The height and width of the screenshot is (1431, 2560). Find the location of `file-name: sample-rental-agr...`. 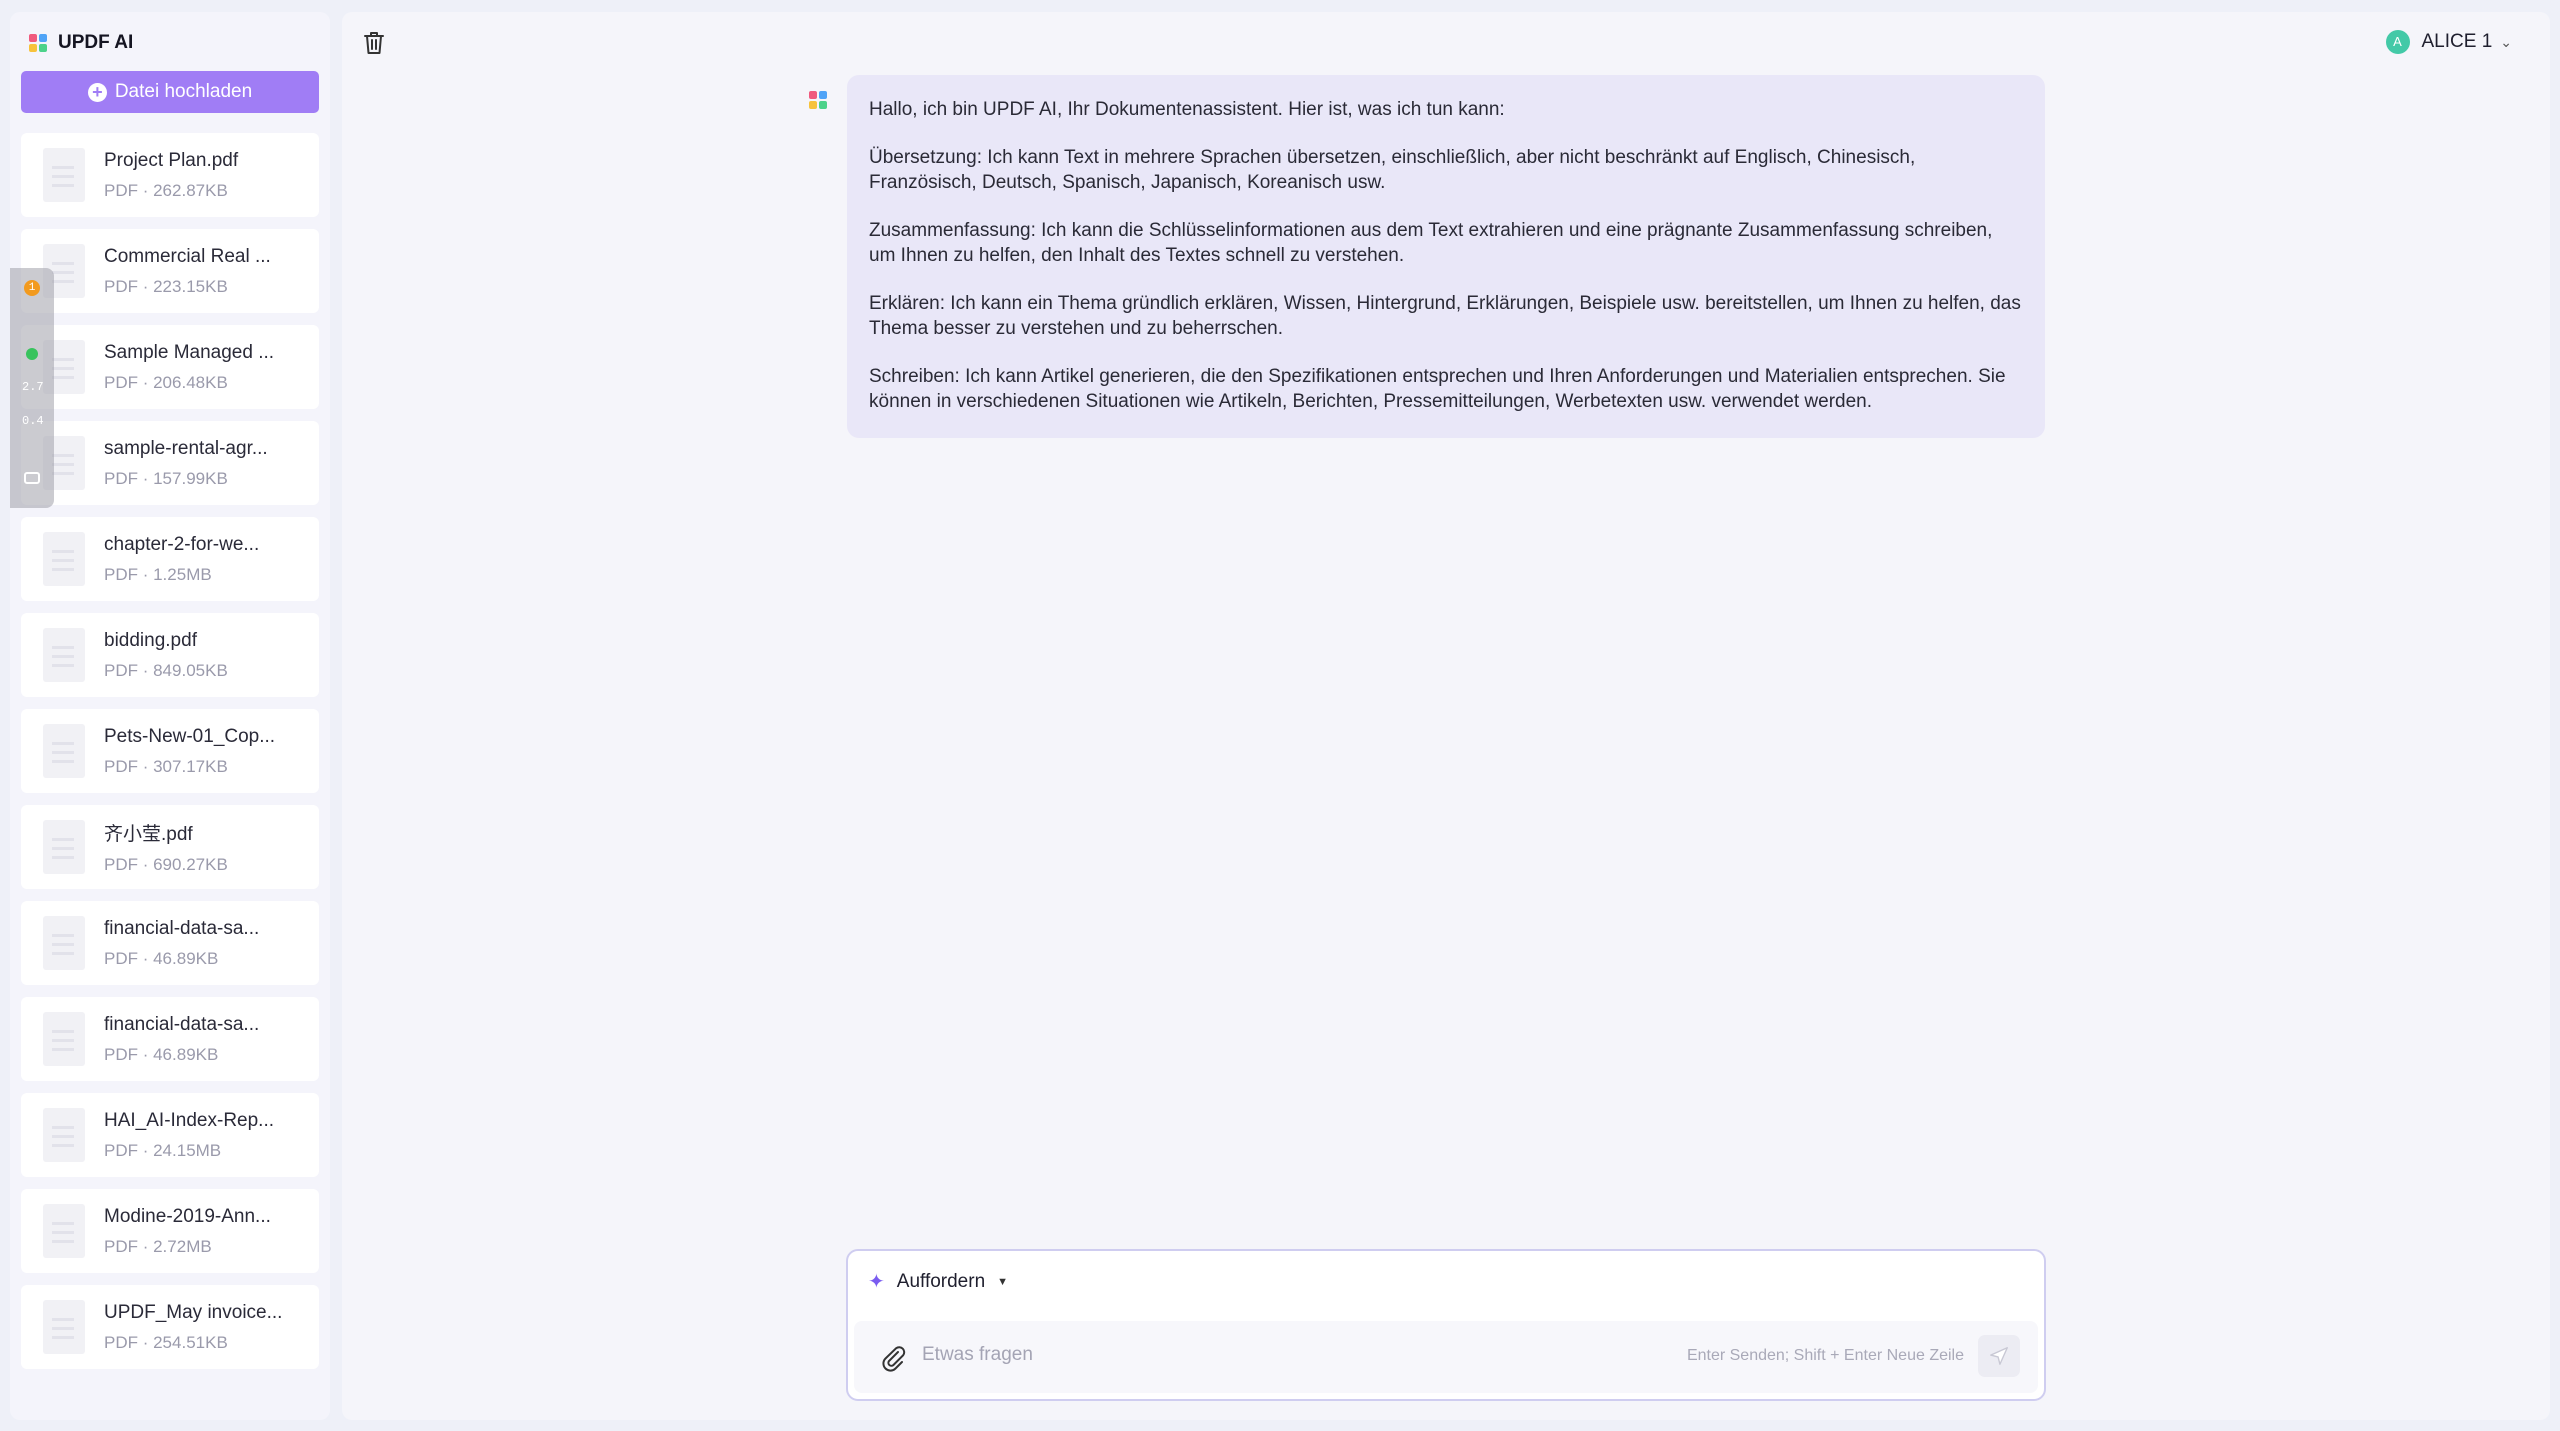

file-name: sample-rental-agr... is located at coordinates (186, 448).